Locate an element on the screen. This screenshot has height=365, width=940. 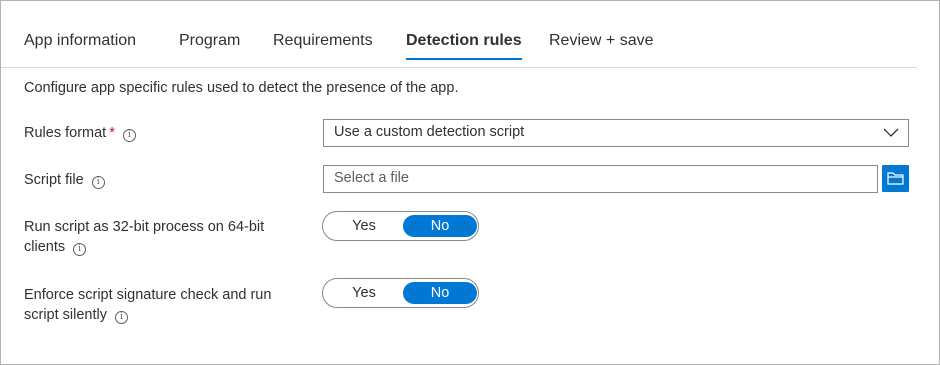
enforce-signature-yes-option: Yes is located at coordinates (364, 293).